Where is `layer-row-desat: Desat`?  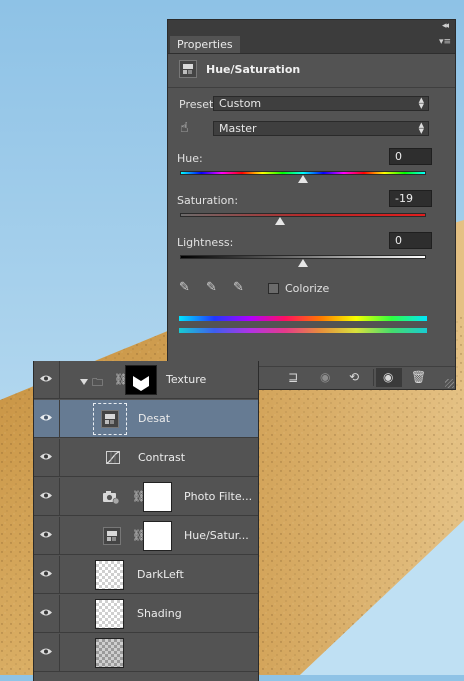
layer-row-desat: Desat is located at coordinates (146, 419).